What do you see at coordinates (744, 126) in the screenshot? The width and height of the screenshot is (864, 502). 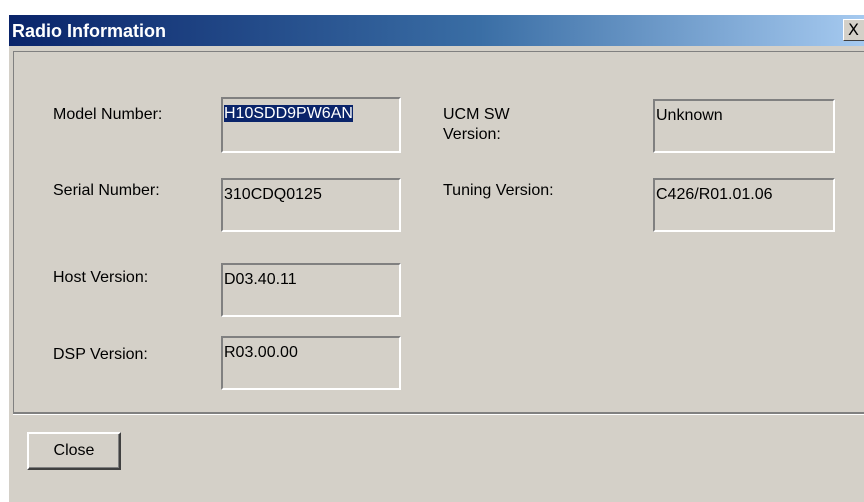 I see `ucm-sw-version-field: Unknown` at bounding box center [744, 126].